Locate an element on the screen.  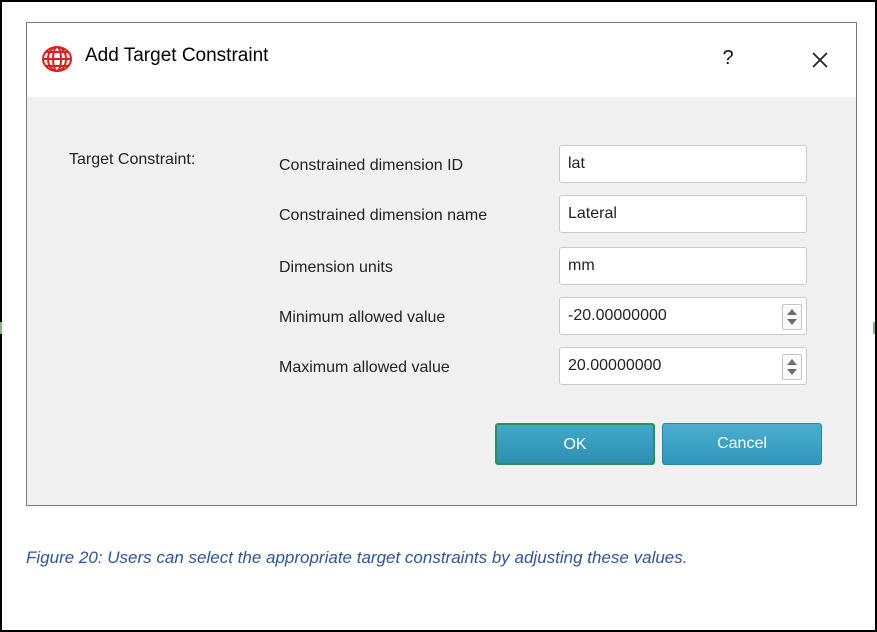
minimum-spin-arrows is located at coordinates (792, 317).